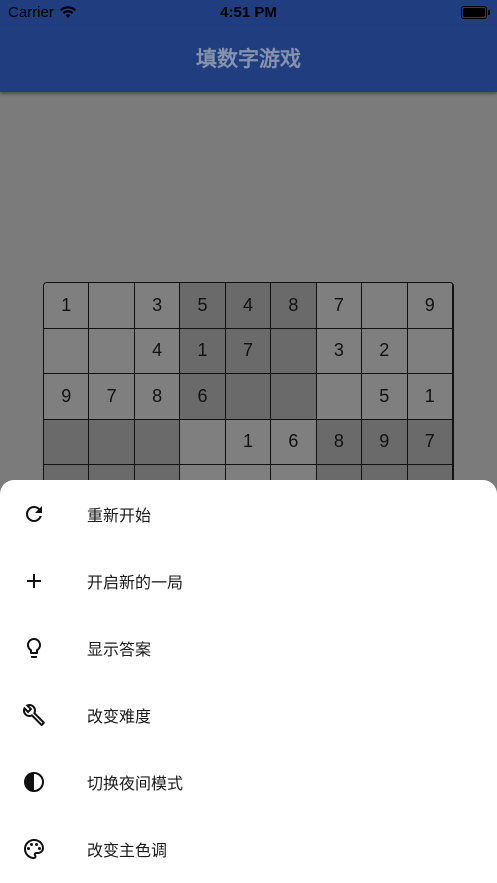 The image size is (497, 883). Describe the element at coordinates (475, 12) in the screenshot. I see `battery-icon` at that location.